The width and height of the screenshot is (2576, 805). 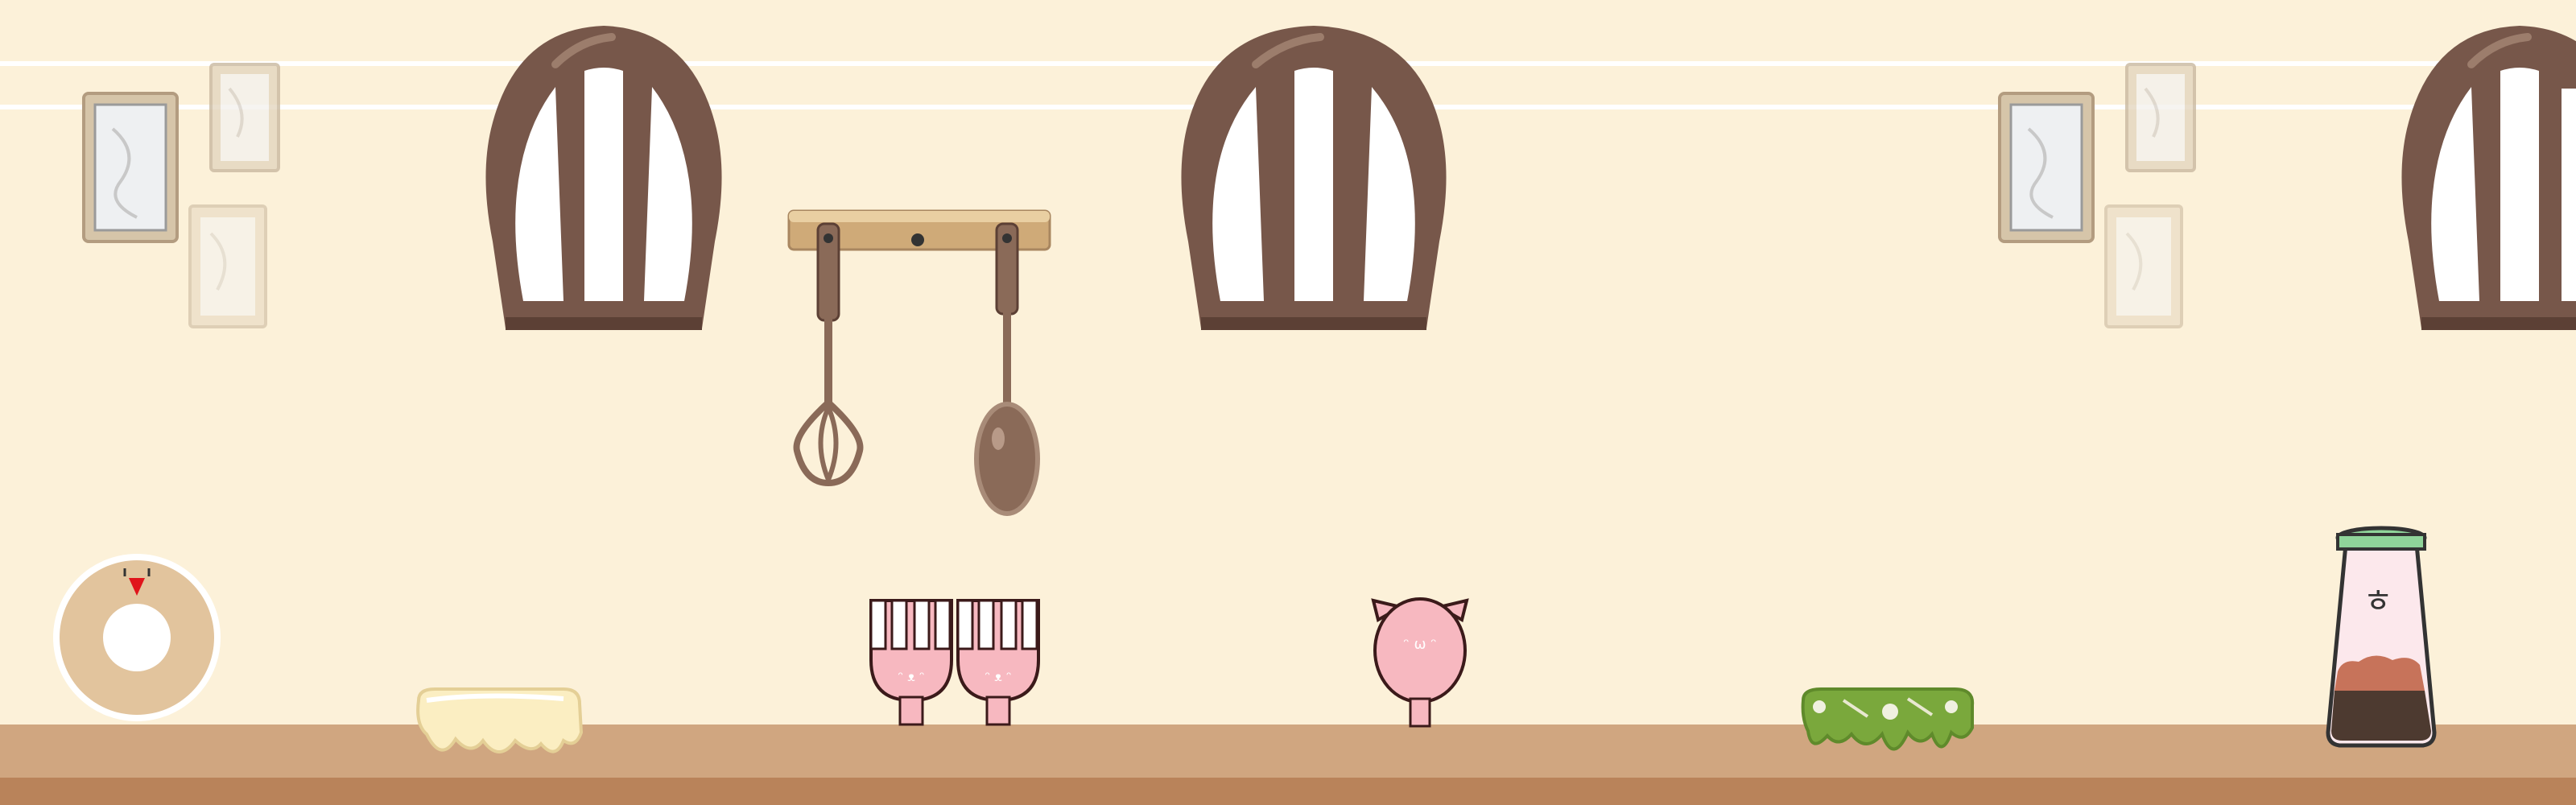 I want to click on counter-front, so click(x=1288, y=791).